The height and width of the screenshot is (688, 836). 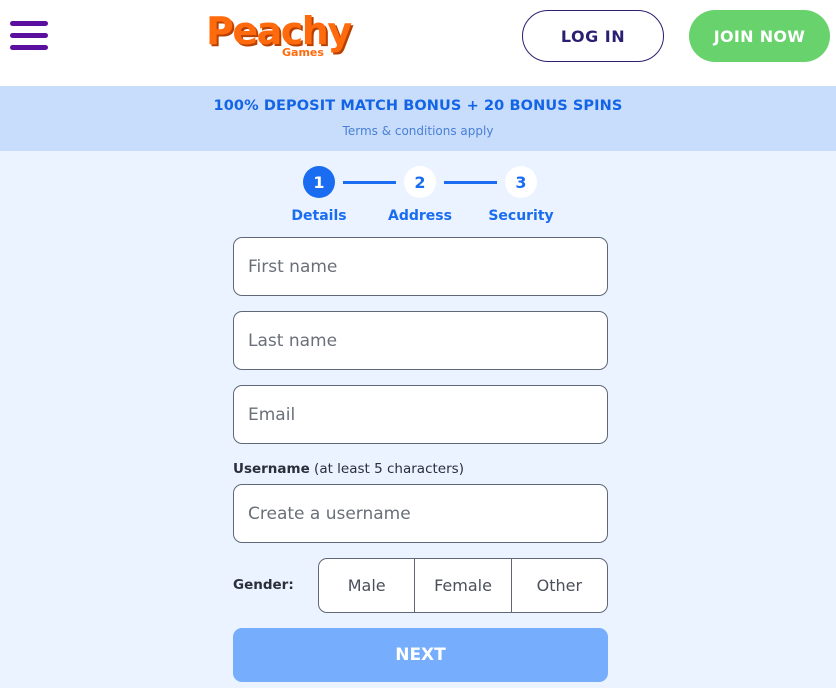 I want to click on step-2-label: Address, so click(x=420, y=216).